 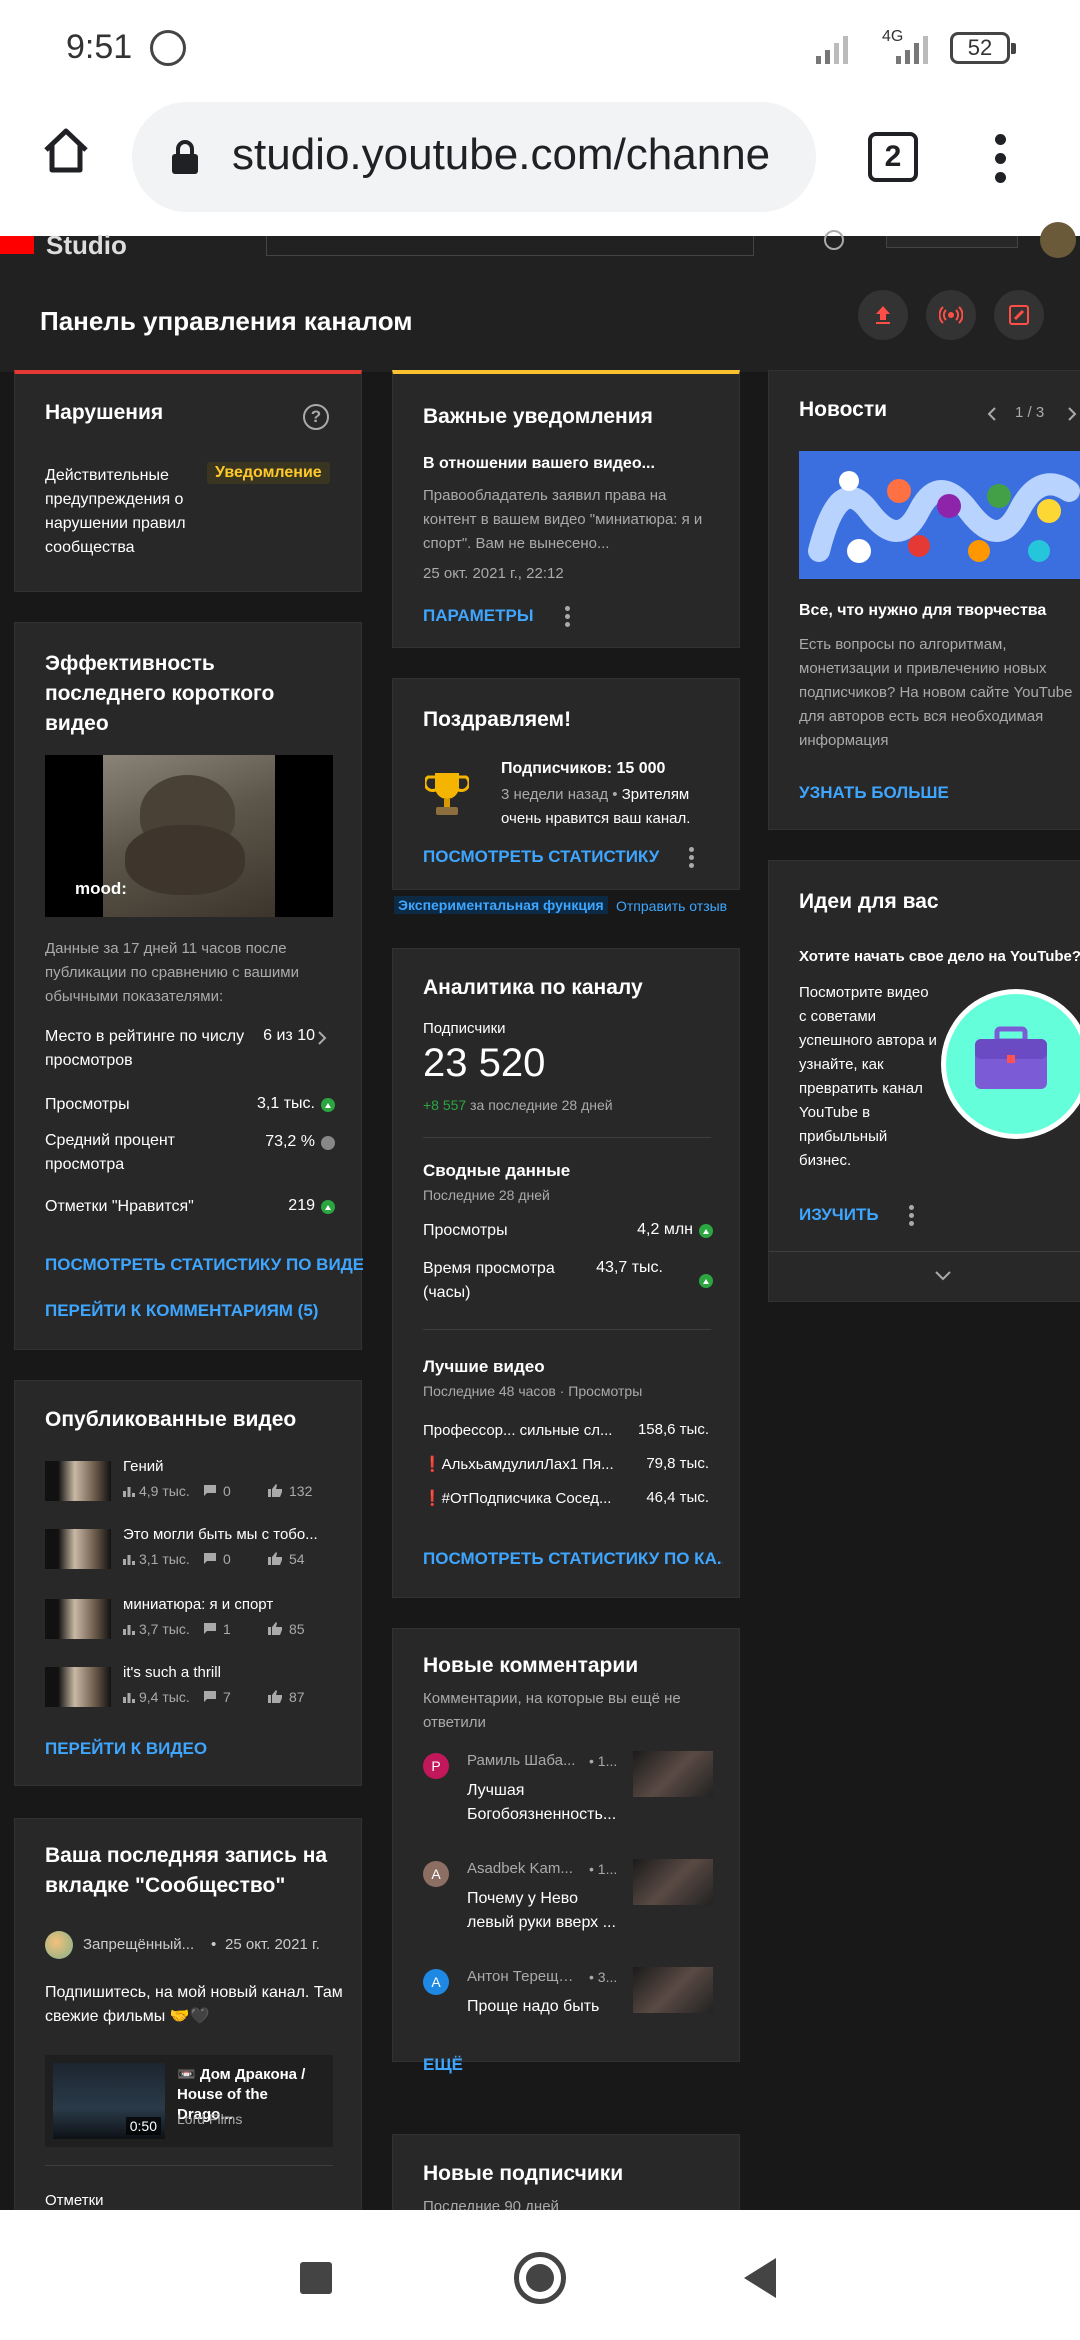 What do you see at coordinates (992, 414) in the screenshot?
I see `chevron-left-icon` at bounding box center [992, 414].